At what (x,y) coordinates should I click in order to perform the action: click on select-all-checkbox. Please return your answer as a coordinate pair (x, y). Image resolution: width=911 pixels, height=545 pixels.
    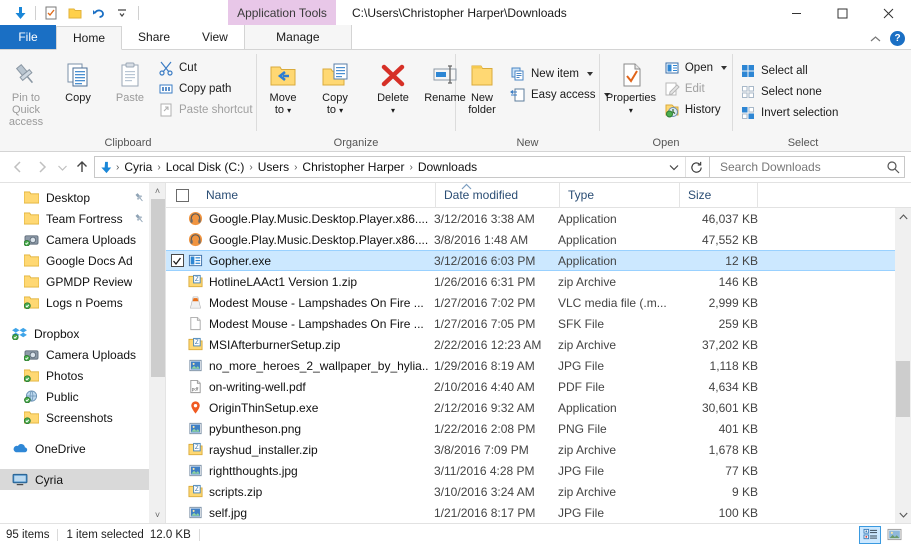
    Looking at the image, I should click on (182, 195).